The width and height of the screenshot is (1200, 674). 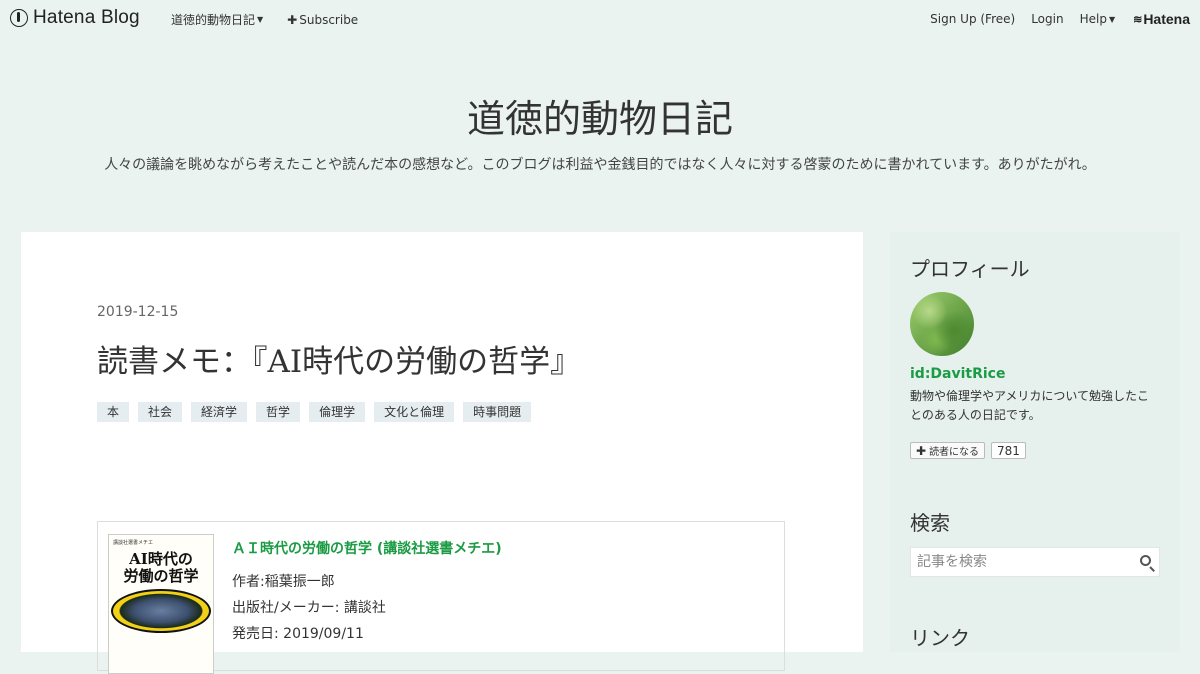 I want to click on subscribe-reader-button: ✚ 読者になる, so click(x=948, y=450).